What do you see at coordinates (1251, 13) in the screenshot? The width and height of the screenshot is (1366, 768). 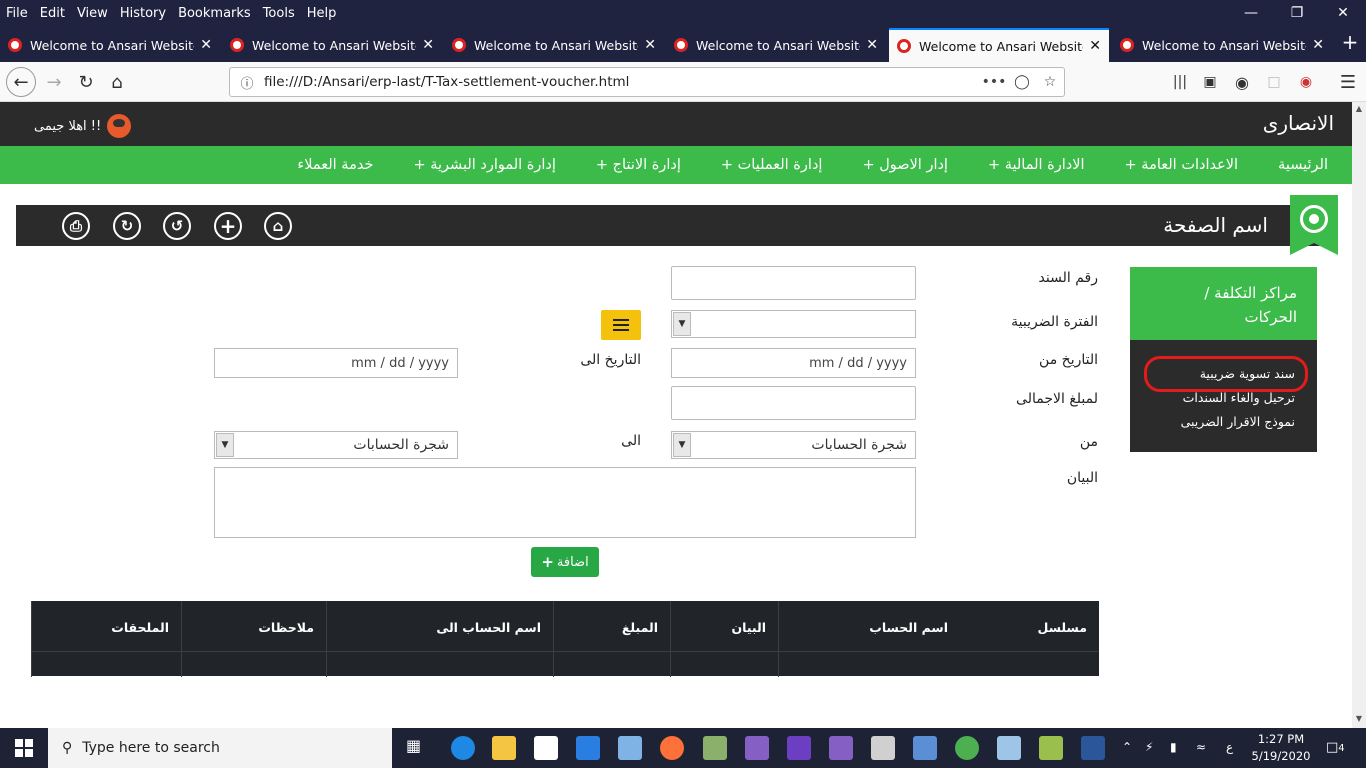 I see `minimize-icon: —` at bounding box center [1251, 13].